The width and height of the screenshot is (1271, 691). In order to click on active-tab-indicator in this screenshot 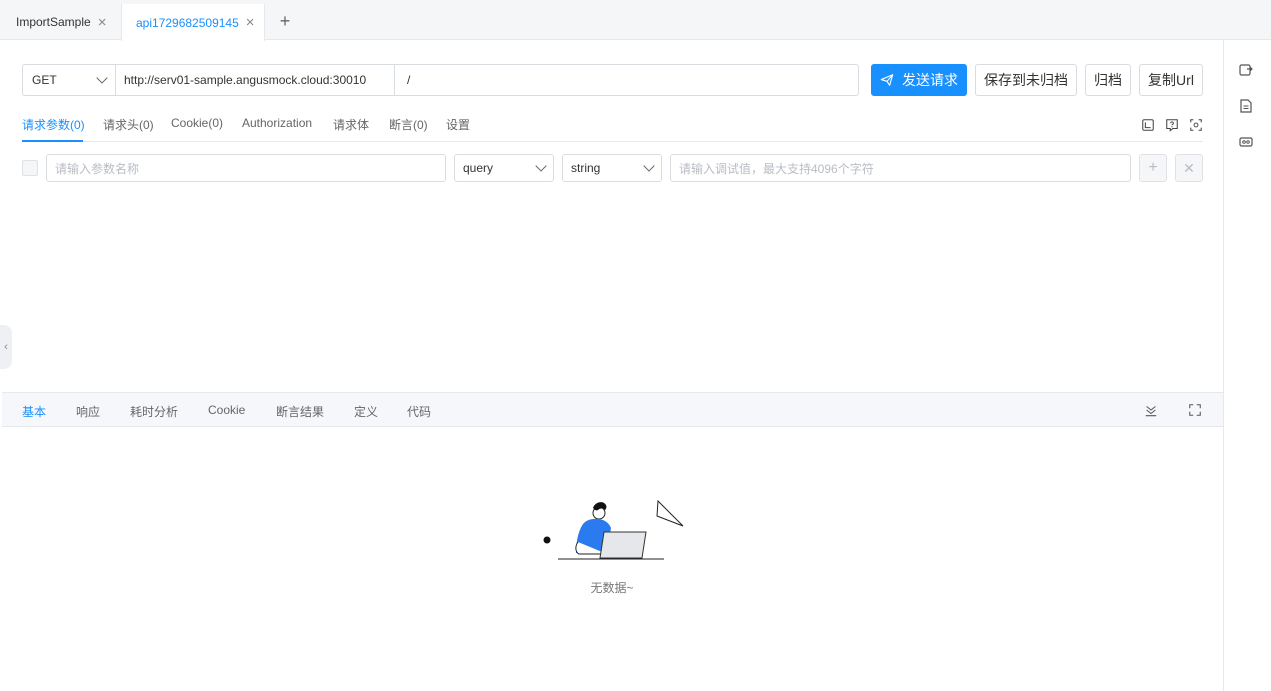, I will do `click(52, 141)`.